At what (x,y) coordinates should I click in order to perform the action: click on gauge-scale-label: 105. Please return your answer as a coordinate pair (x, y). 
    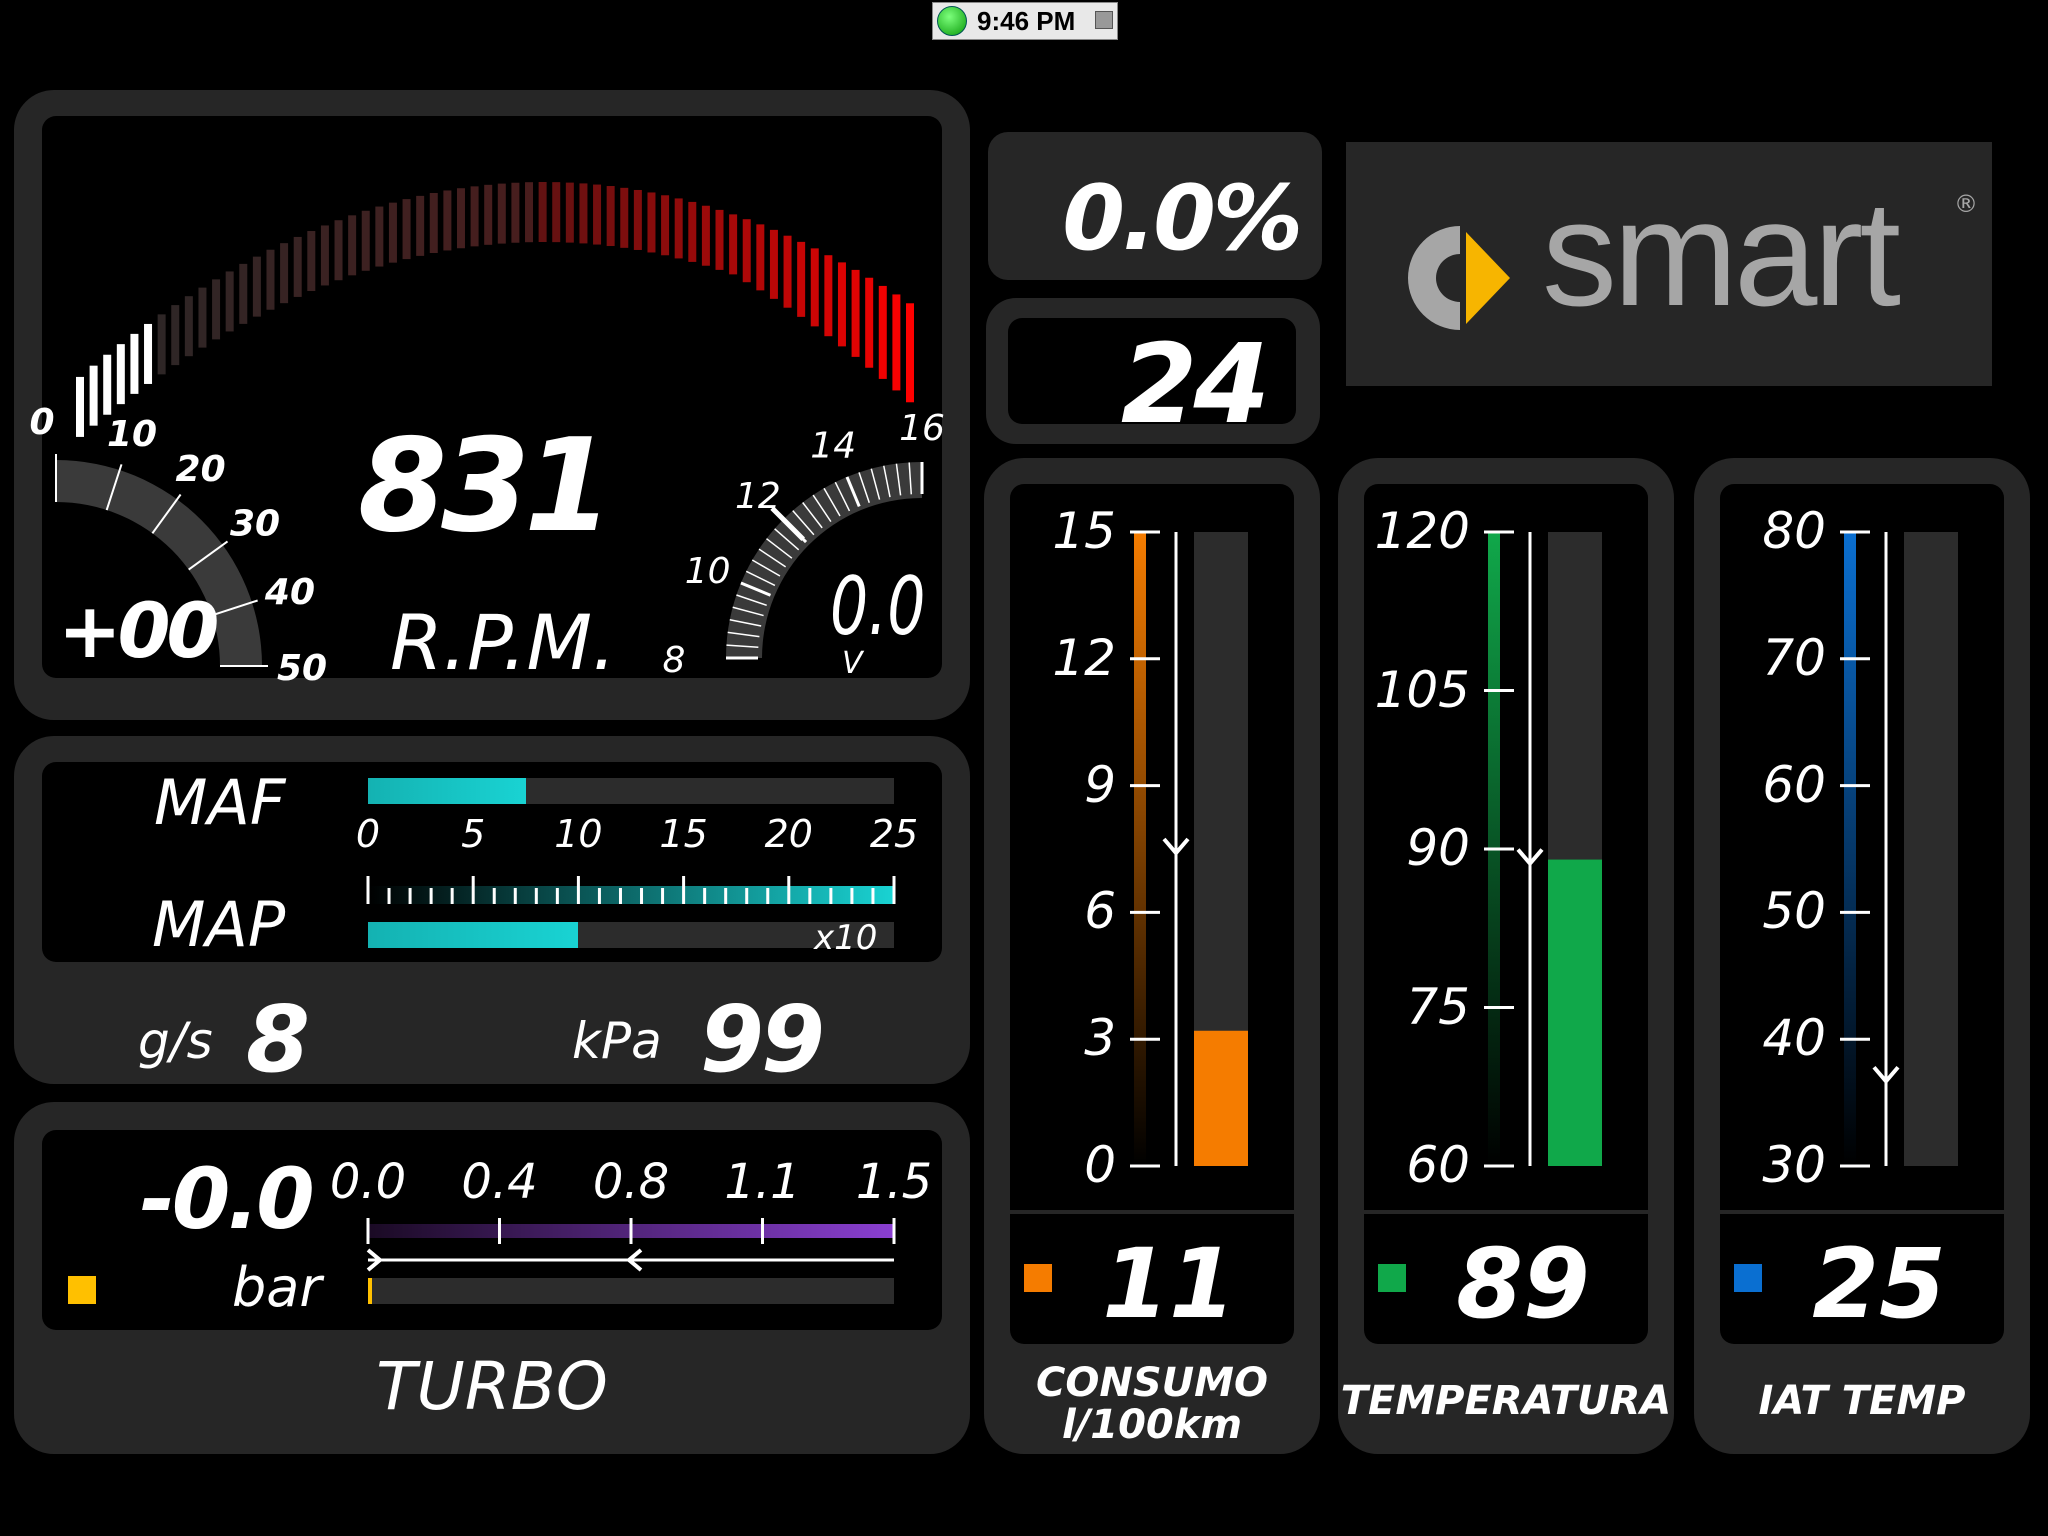
    Looking at the image, I should click on (1422, 689).